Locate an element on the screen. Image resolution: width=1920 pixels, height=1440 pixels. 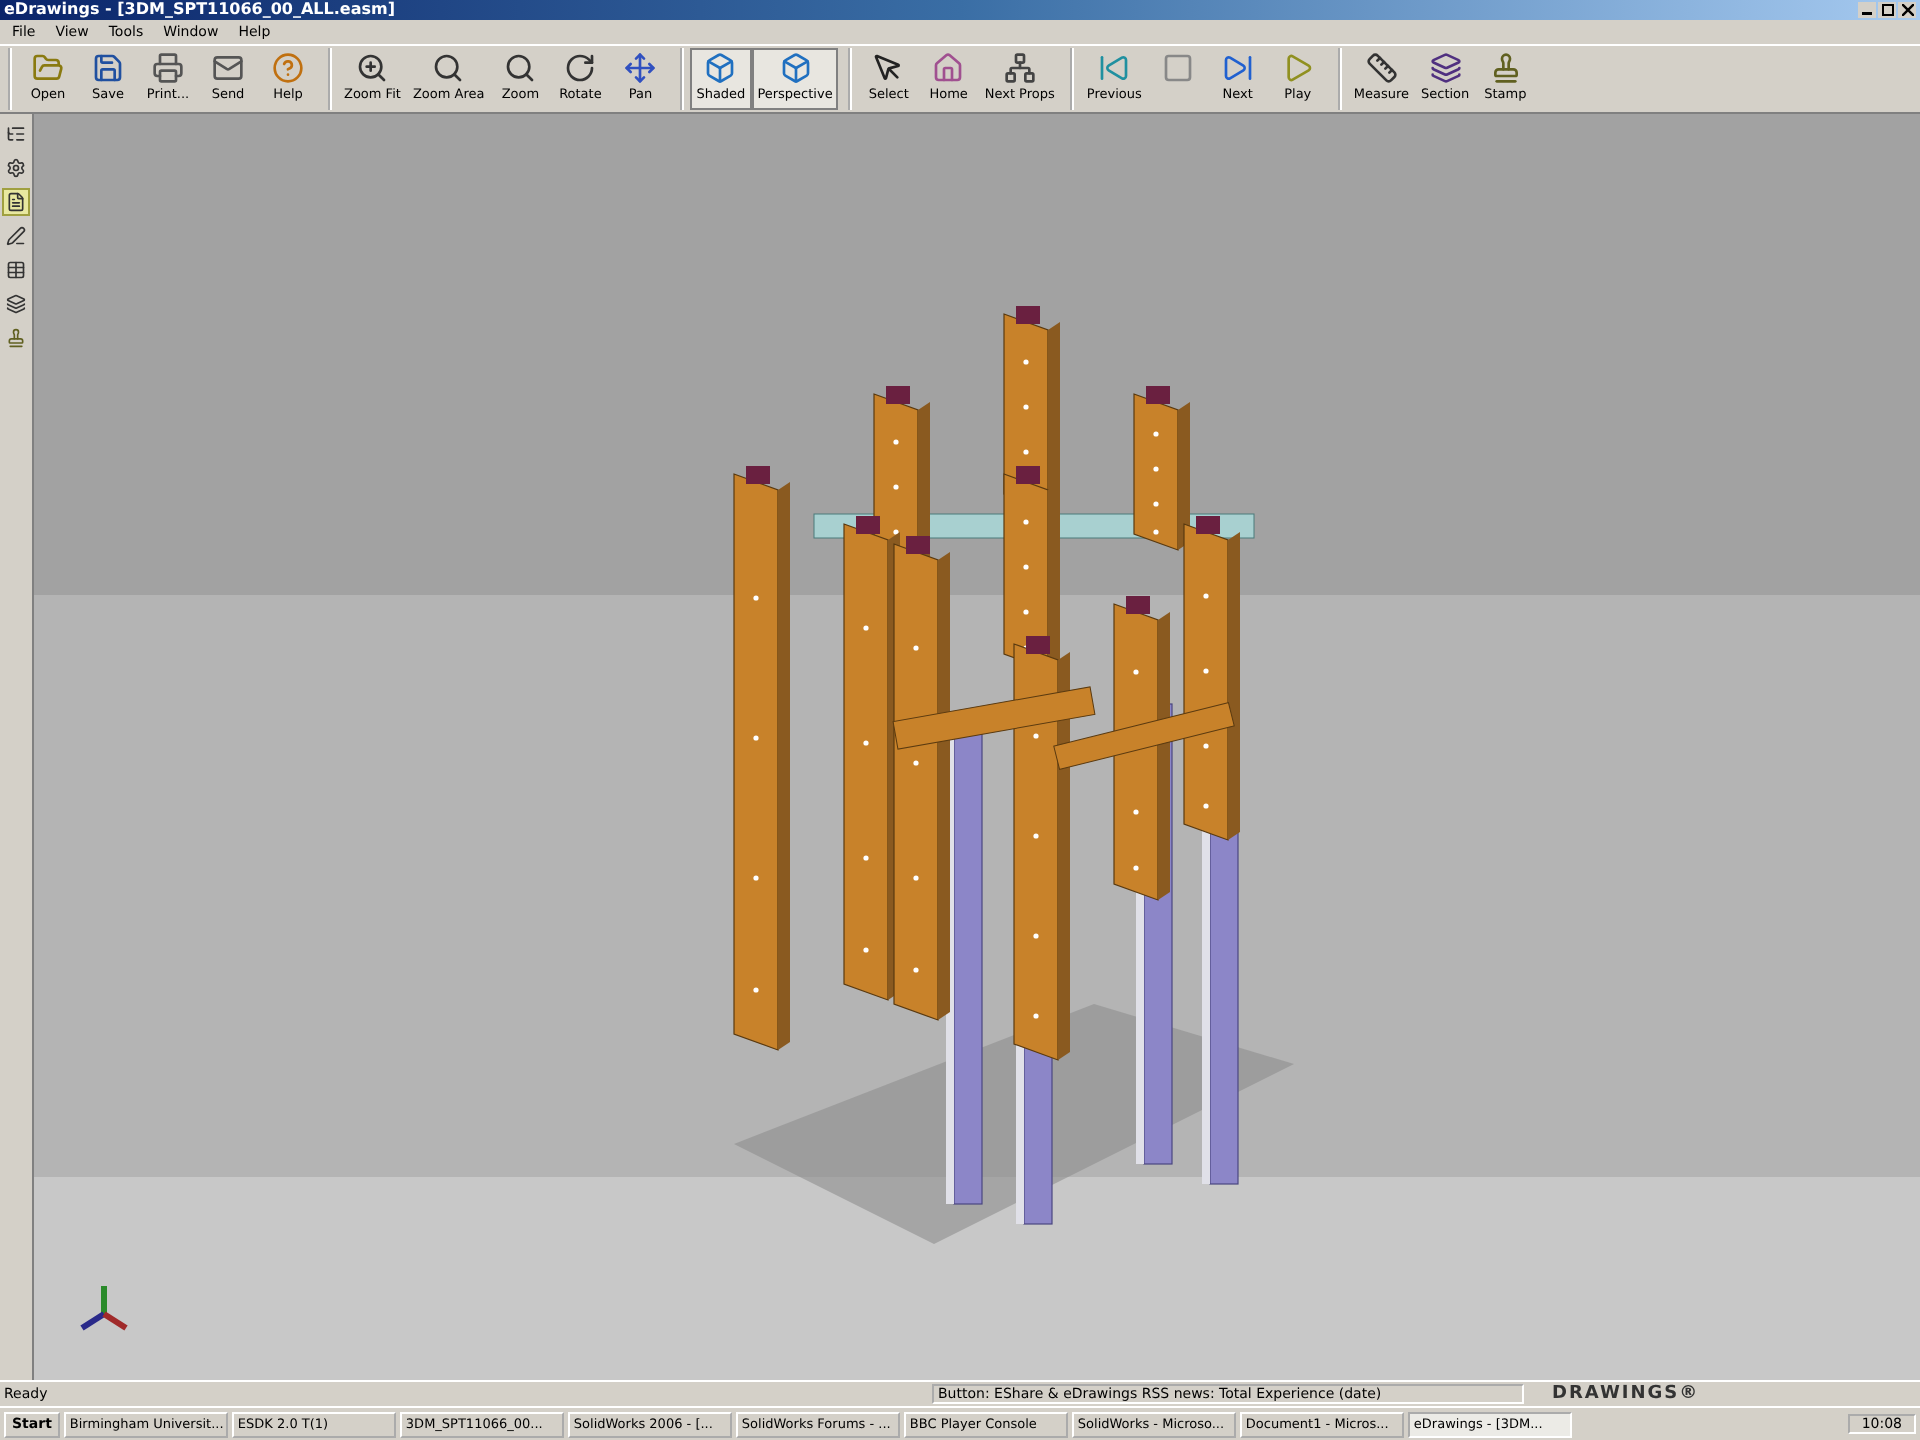
ruler-icon is located at coordinates (1381, 68).